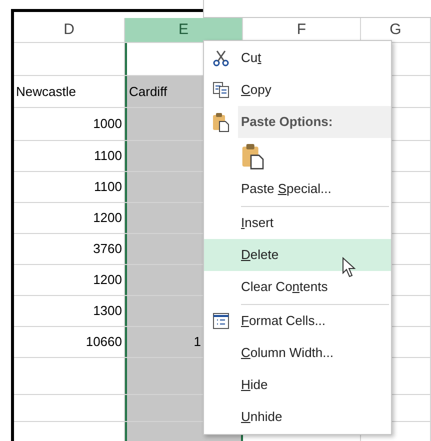  Describe the element at coordinates (221, 58) in the screenshot. I see `scissors-icon` at that location.